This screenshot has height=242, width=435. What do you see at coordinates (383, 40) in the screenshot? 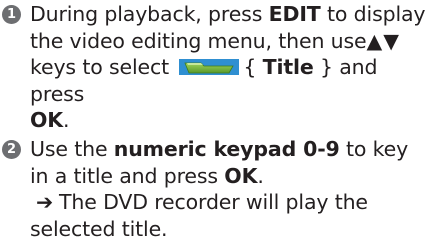
I see `up-down-arrow-keys: ▲▼` at bounding box center [383, 40].